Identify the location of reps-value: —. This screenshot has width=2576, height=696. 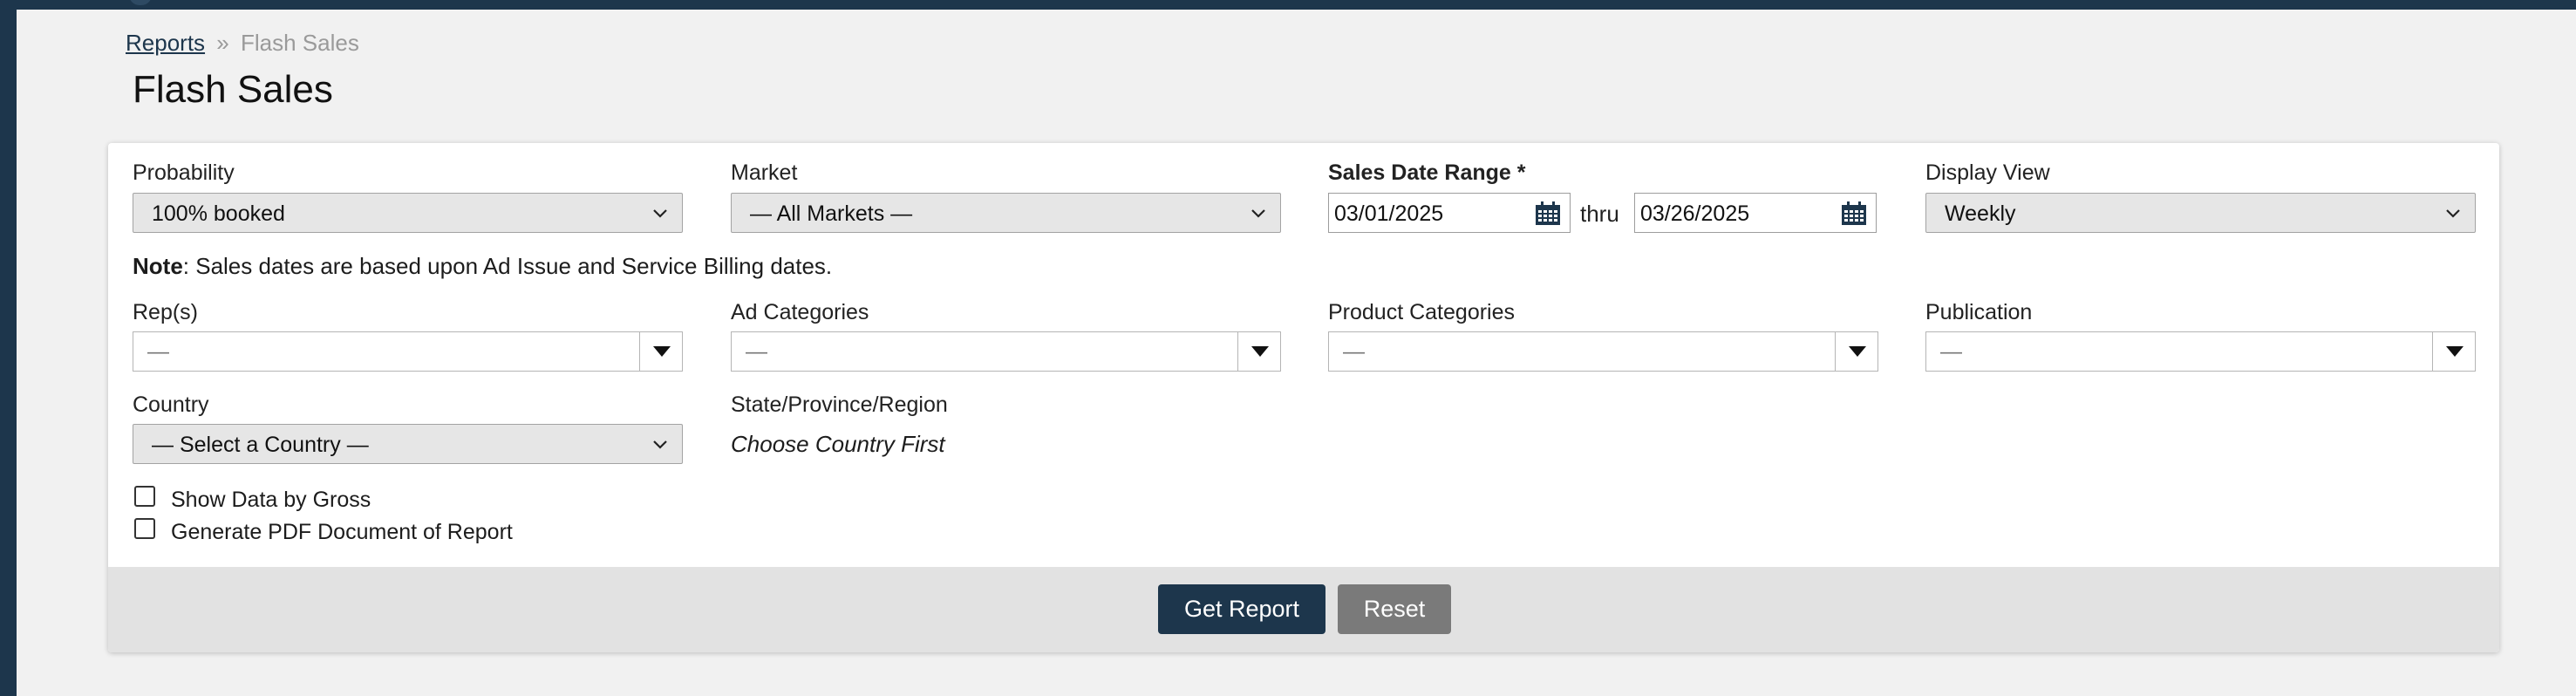
(158, 351).